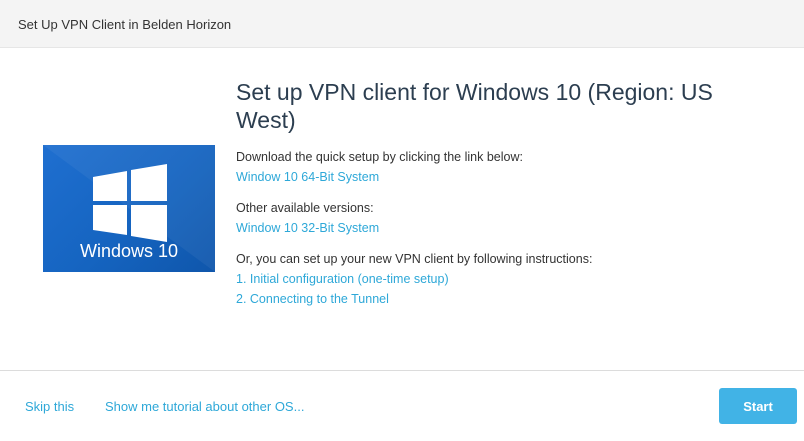  What do you see at coordinates (402, 370) in the screenshot?
I see `footer-divider` at bounding box center [402, 370].